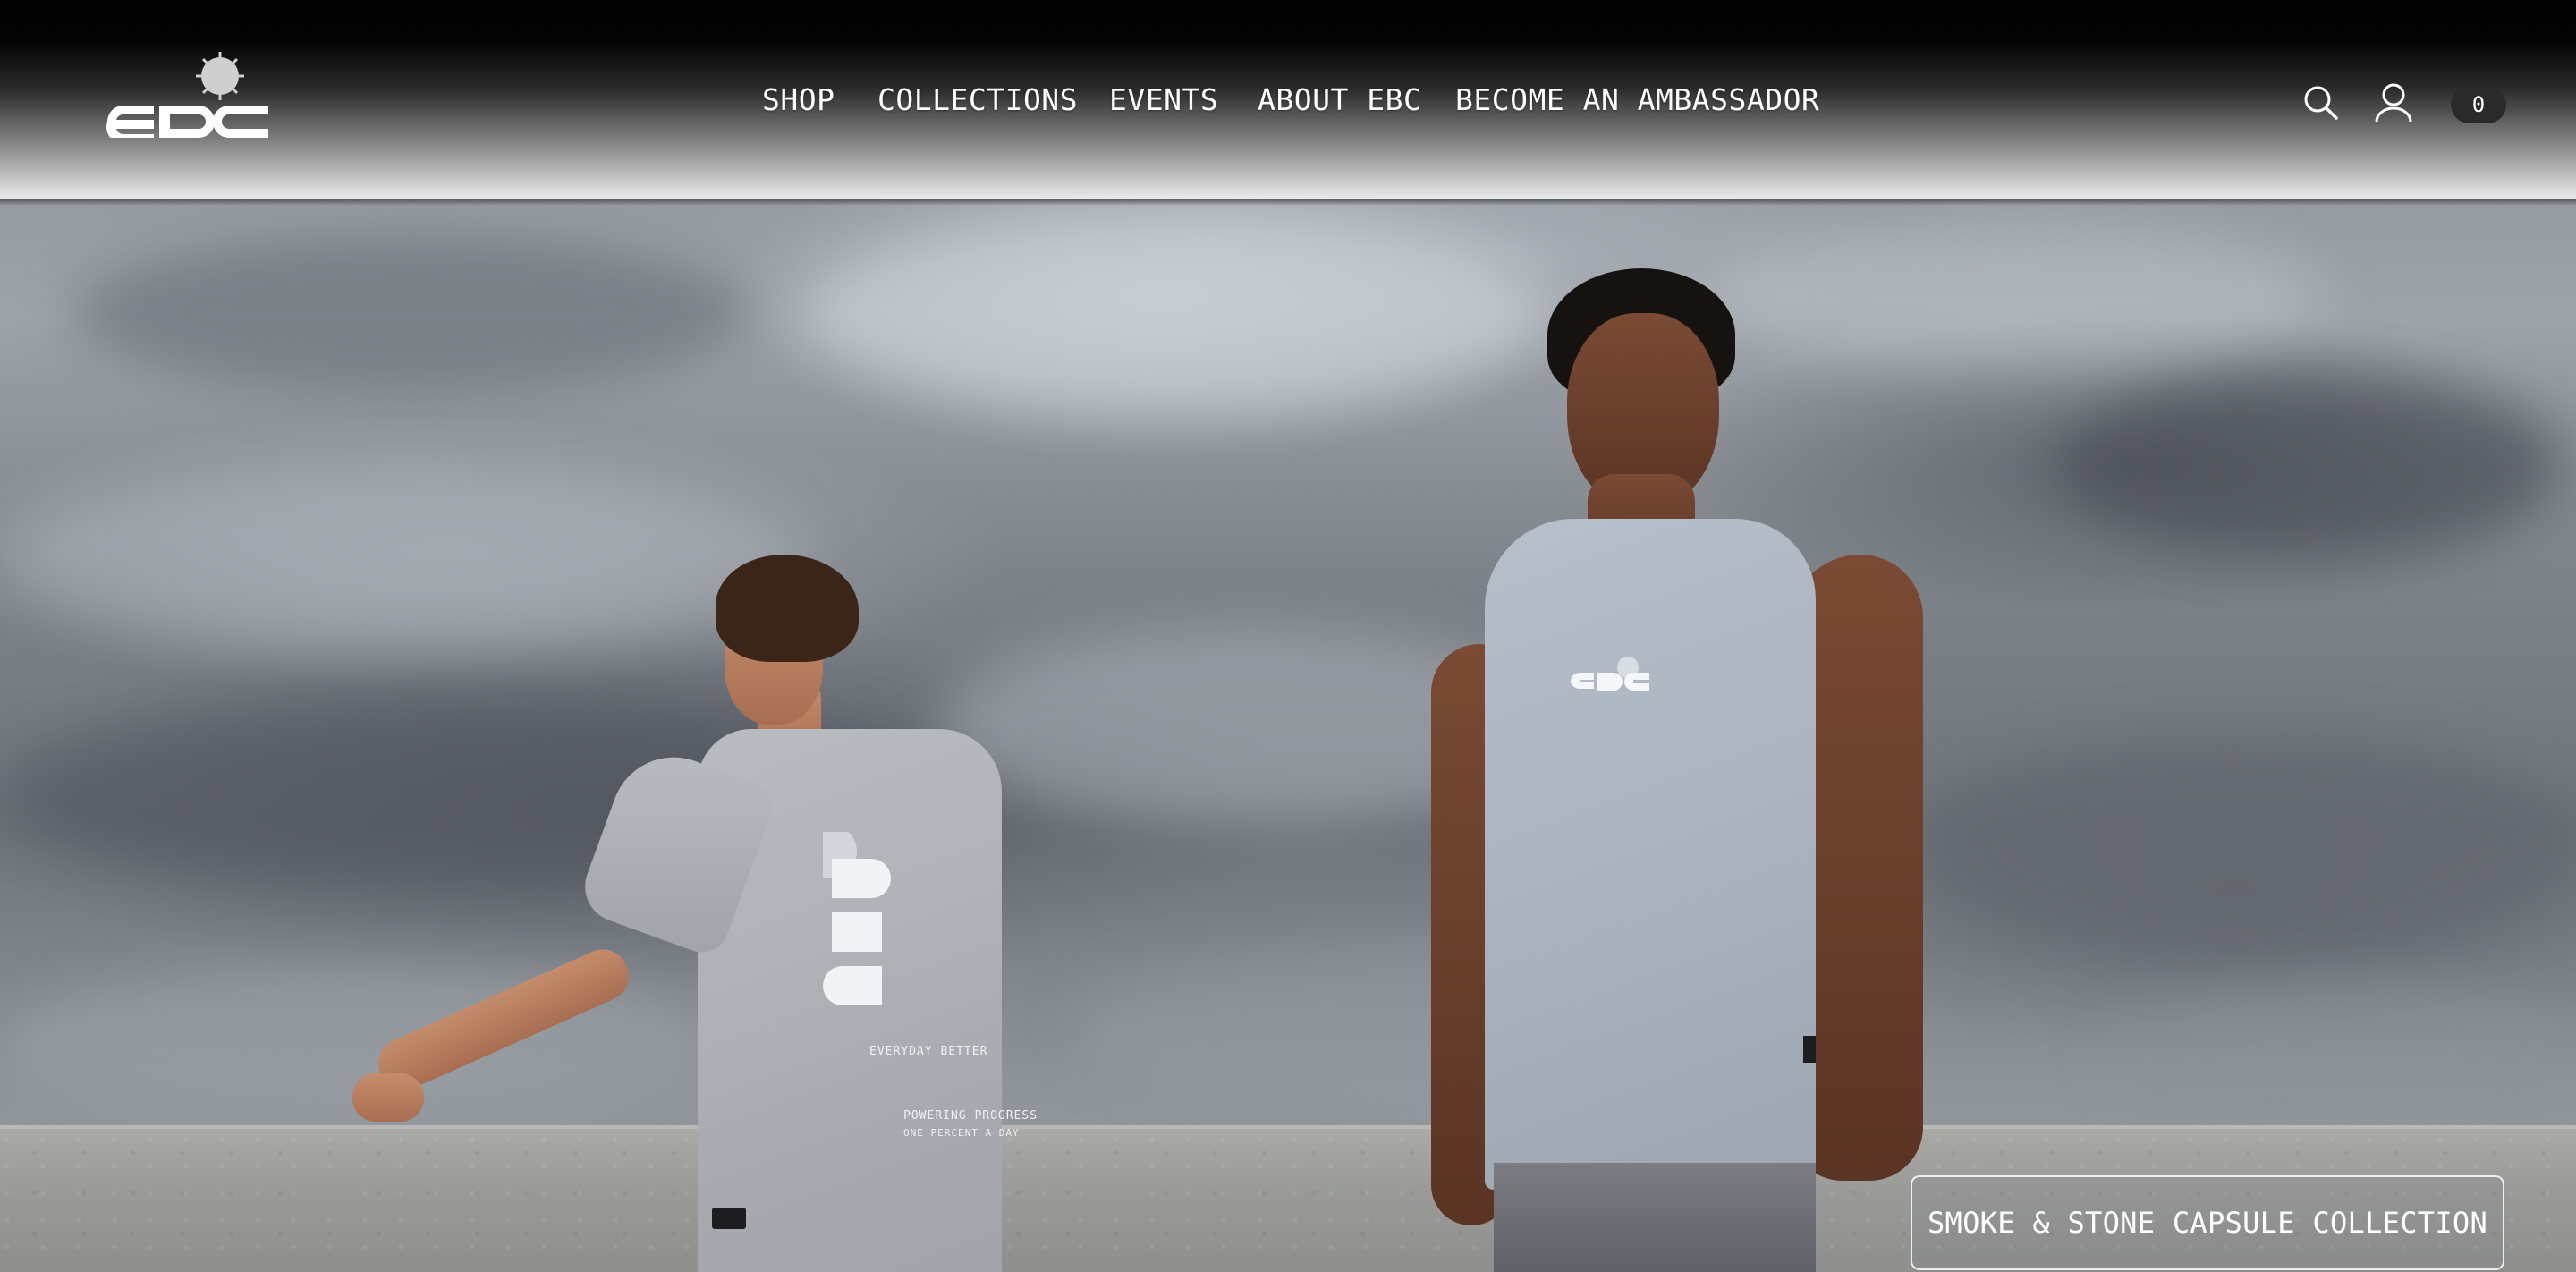 This screenshot has width=2576, height=1272. I want to click on tee-print-tagline: EVERYDAY BETTER, so click(928, 1051).